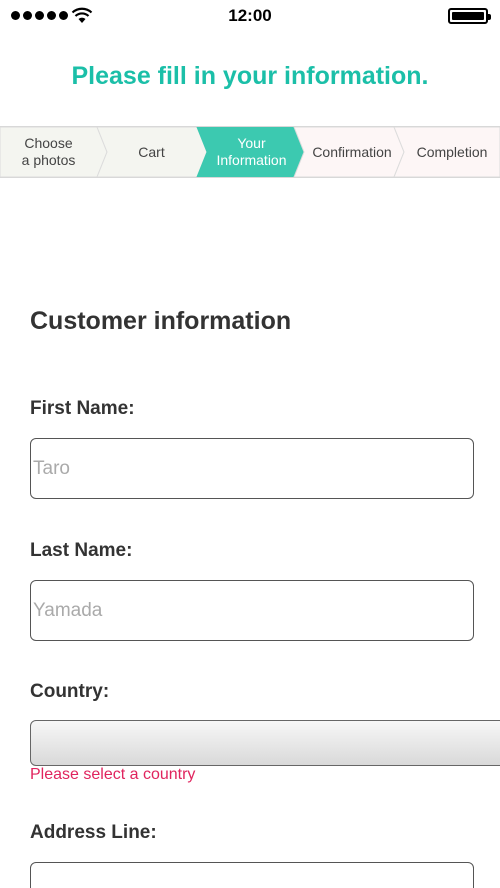 The height and width of the screenshot is (888, 500). I want to click on battery-icon, so click(469, 16).